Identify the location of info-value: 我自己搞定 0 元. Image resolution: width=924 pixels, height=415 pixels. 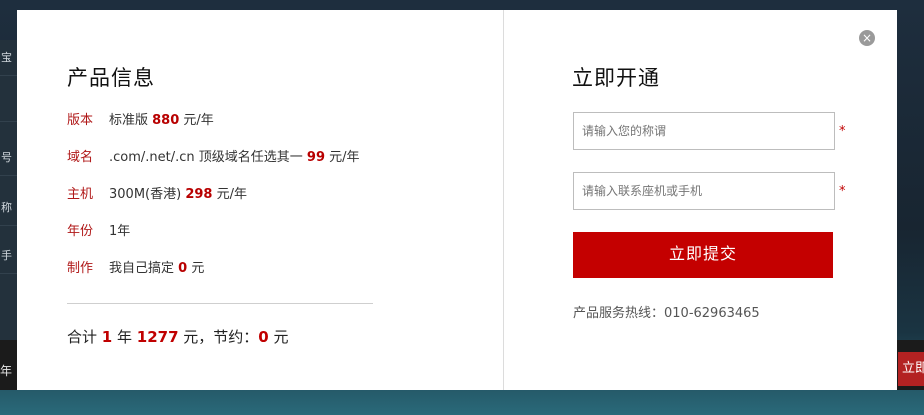
(157, 268).